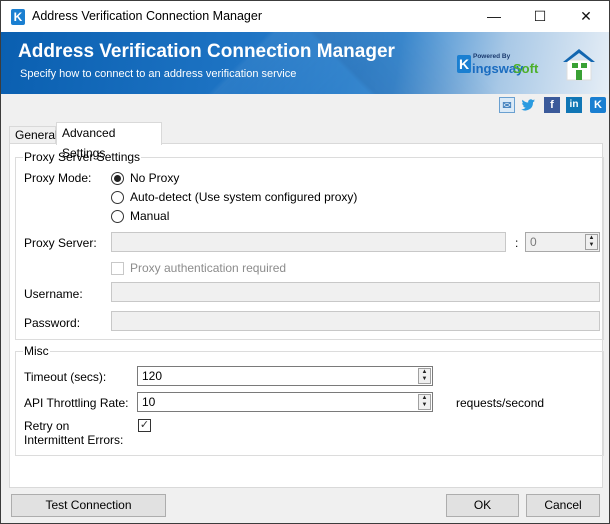 This screenshot has height=524, width=610. I want to click on kingswaysoft-app-icon: K, so click(18, 17).